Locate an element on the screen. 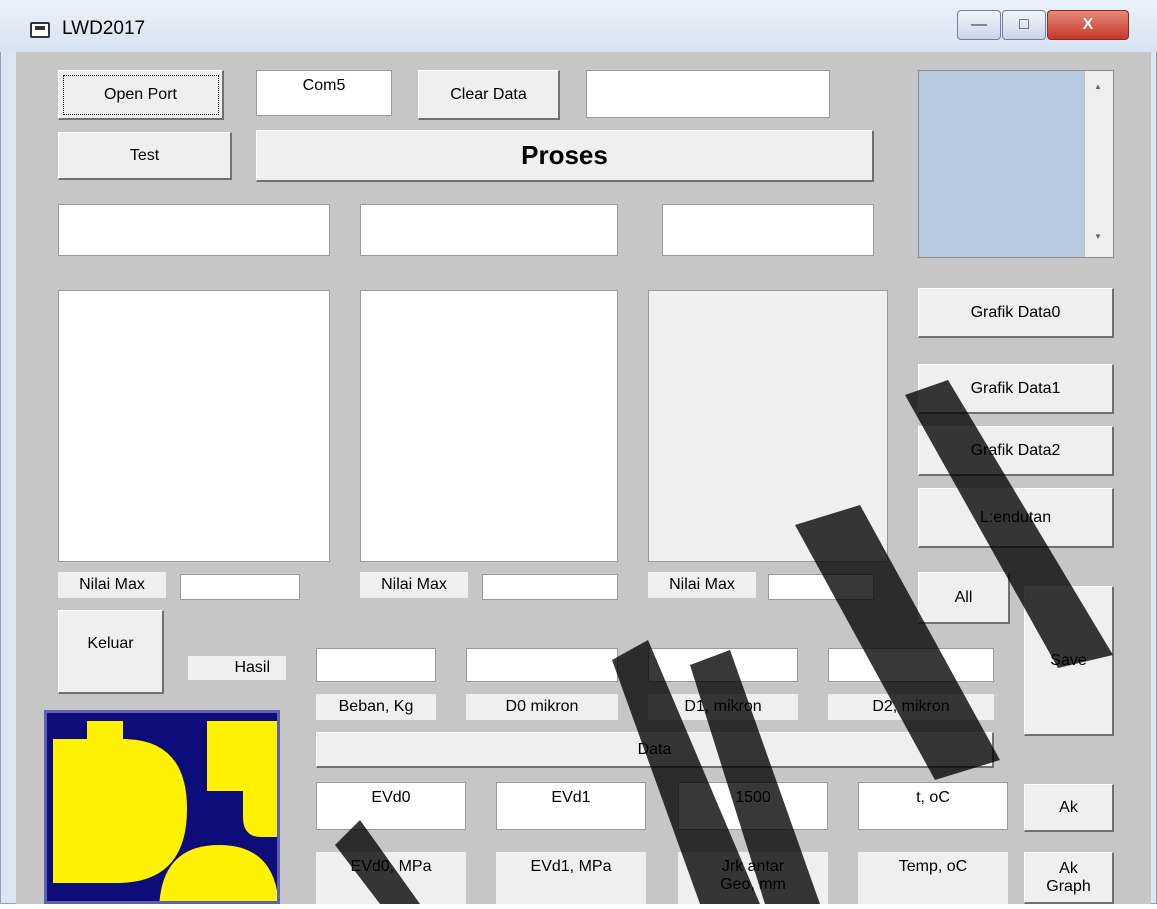 Image resolution: width=1157 pixels, height=909 pixels. test-button: Test is located at coordinates (145, 156).